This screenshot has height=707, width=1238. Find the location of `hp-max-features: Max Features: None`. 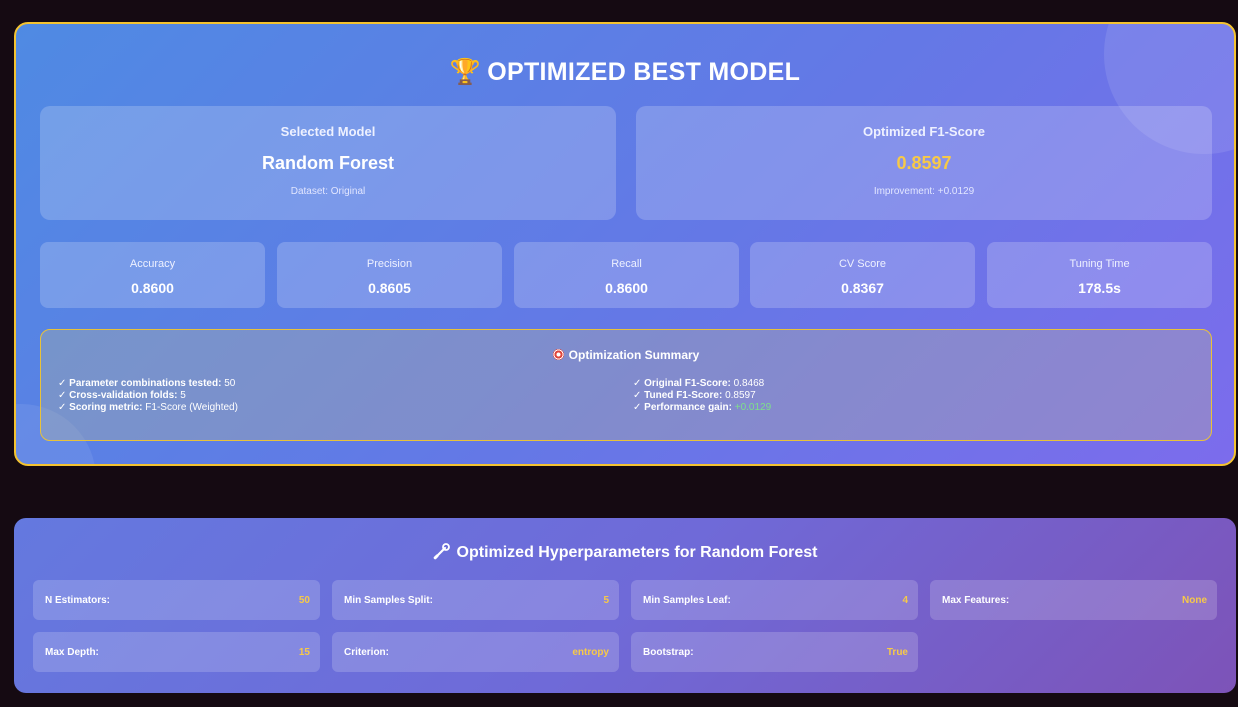

hp-max-features: Max Features: None is located at coordinates (1073, 600).